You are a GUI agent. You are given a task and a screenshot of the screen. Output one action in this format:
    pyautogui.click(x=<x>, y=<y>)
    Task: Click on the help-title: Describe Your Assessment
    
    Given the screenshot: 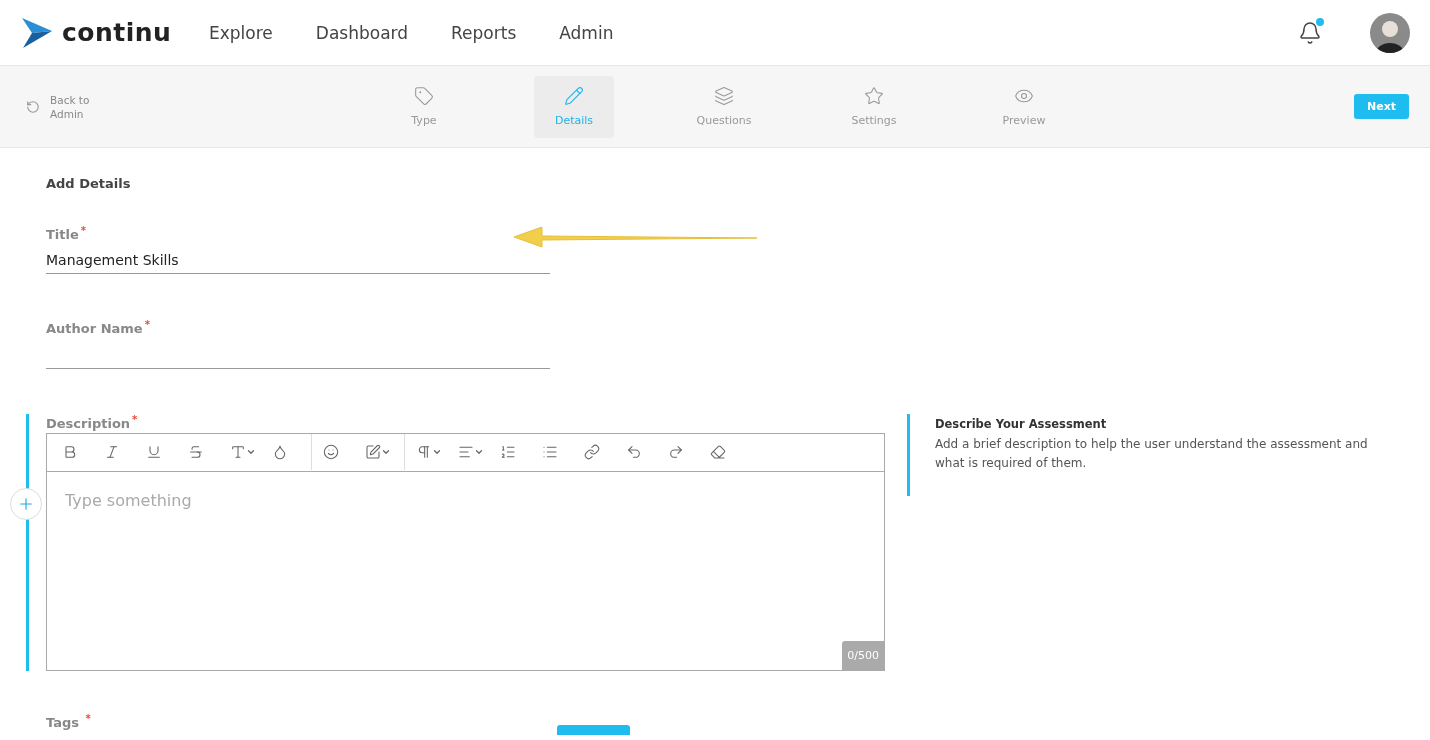 What is the action you would take?
    pyautogui.click(x=1021, y=423)
    